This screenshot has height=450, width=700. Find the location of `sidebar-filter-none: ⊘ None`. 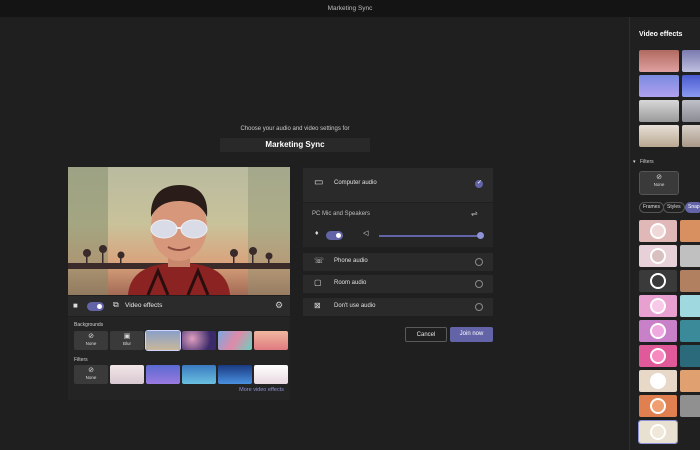

sidebar-filter-none: ⊘ None is located at coordinates (659, 183).